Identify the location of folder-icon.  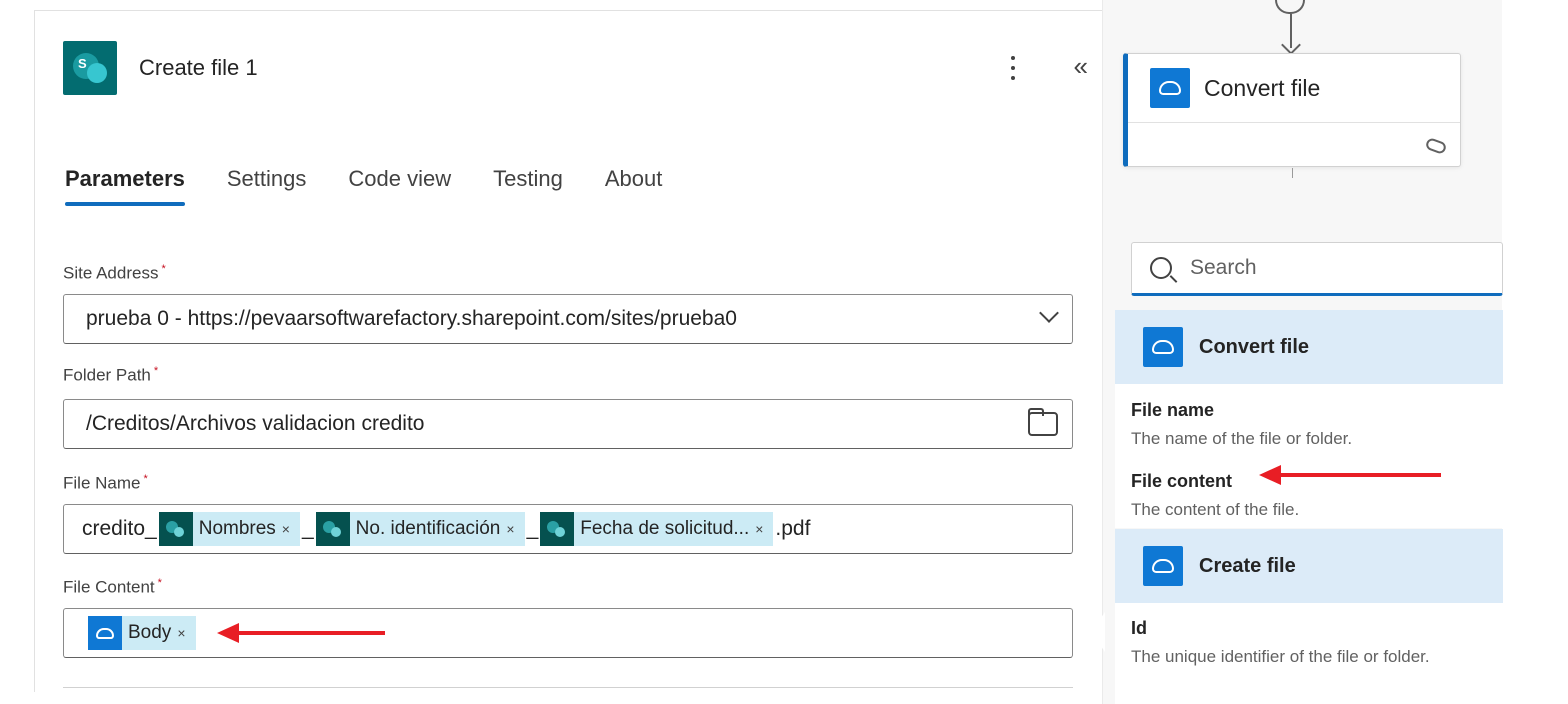
(1043, 422).